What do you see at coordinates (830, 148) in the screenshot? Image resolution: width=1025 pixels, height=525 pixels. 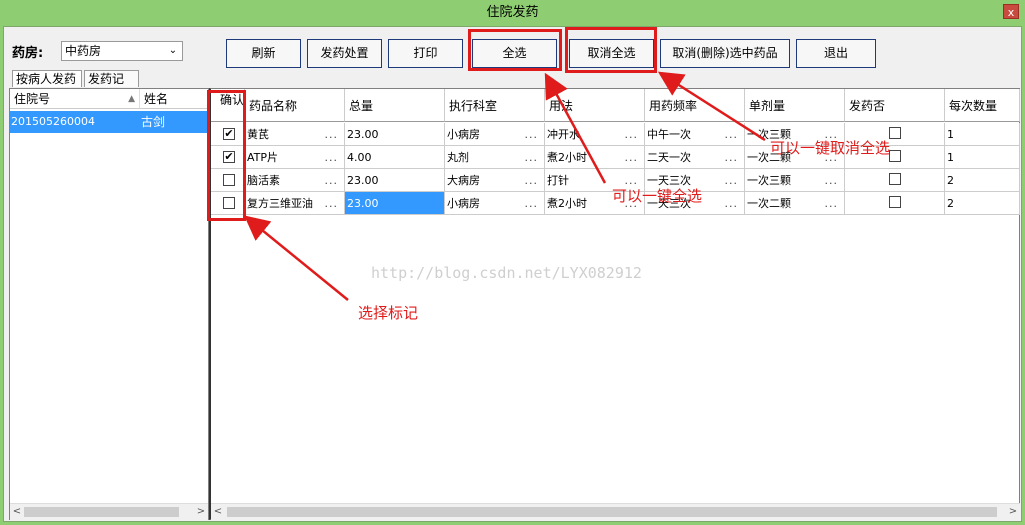 I see `annotation-deselect-all-text: 可以一键取消全选` at bounding box center [830, 148].